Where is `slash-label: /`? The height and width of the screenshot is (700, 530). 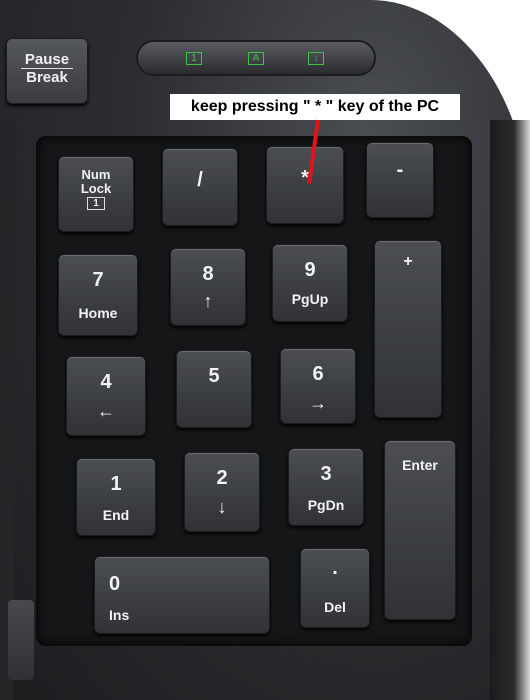
slash-label: / is located at coordinates (200, 180).